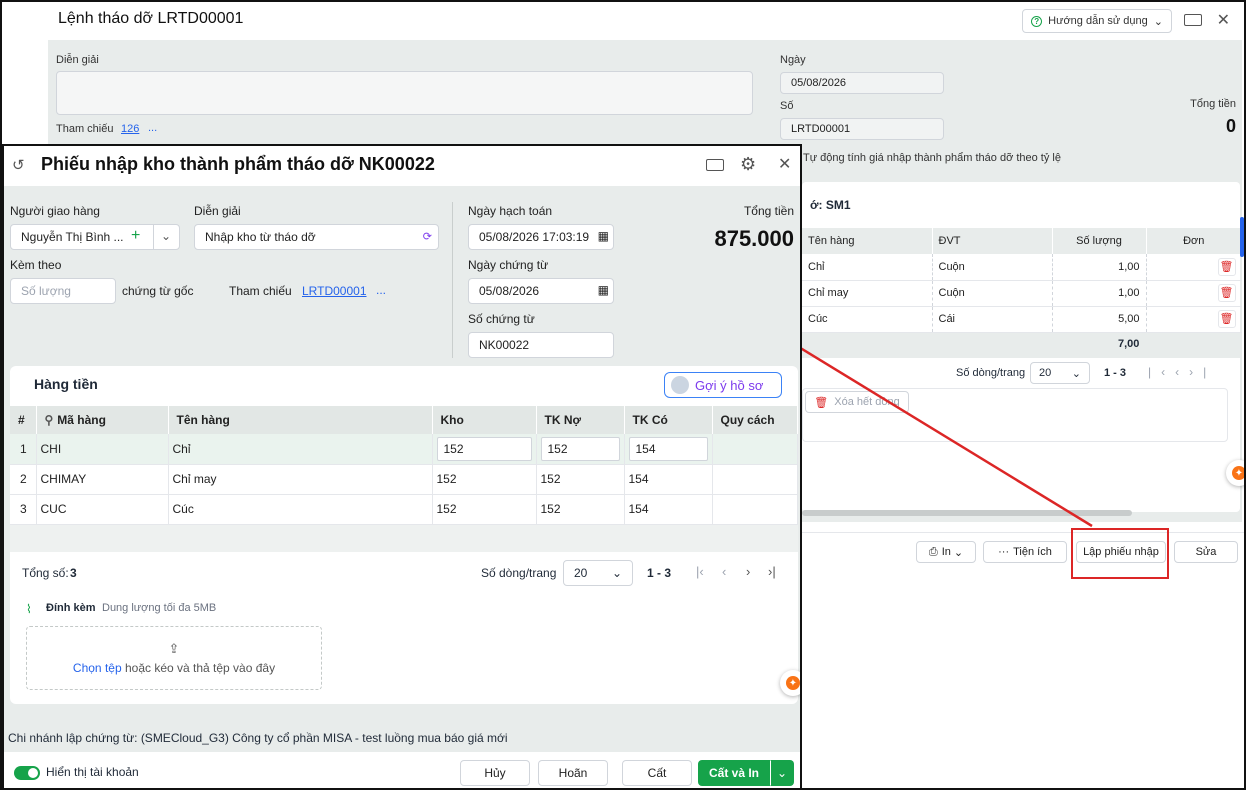 The width and height of the screenshot is (1246, 790). I want to click on section-title: Hàng tiền, so click(66, 384).